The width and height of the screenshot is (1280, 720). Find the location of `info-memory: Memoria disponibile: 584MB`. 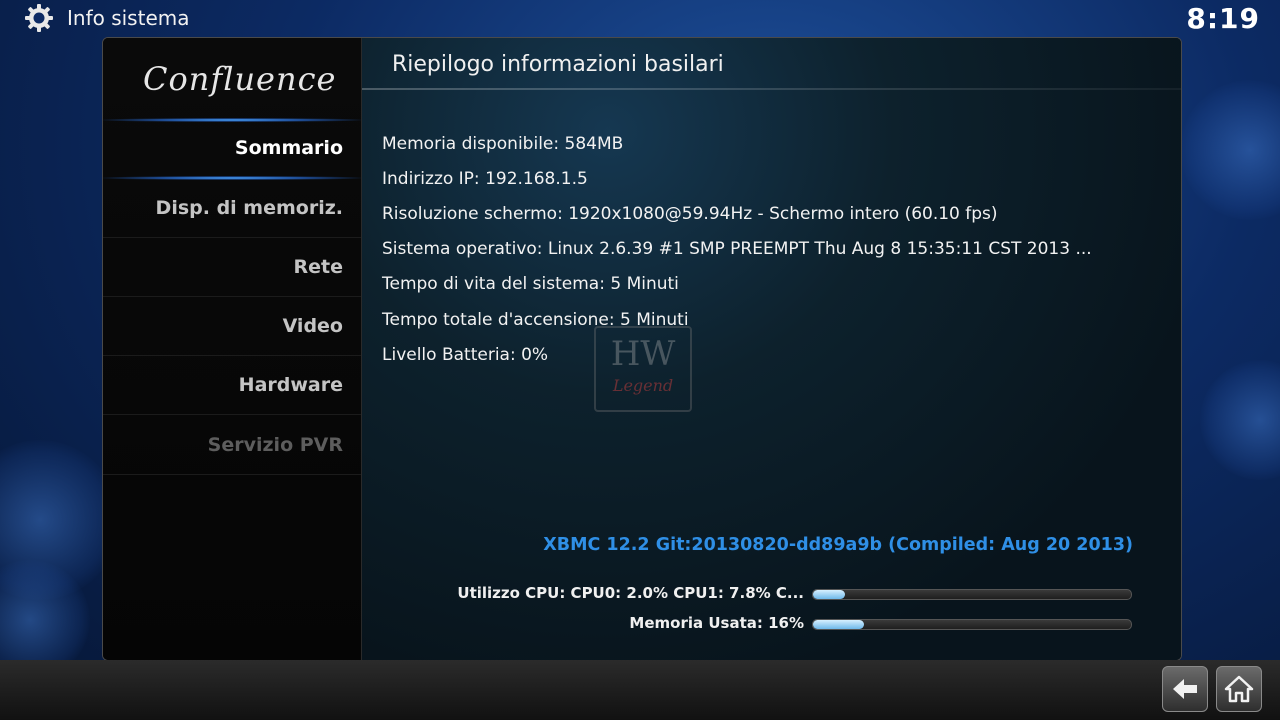

info-memory: Memoria disponibile: 584MB is located at coordinates (503, 144).